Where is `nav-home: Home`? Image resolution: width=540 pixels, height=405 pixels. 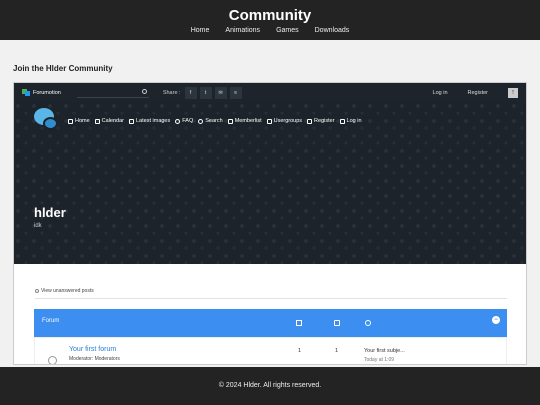 nav-home: Home is located at coordinates (200, 30).